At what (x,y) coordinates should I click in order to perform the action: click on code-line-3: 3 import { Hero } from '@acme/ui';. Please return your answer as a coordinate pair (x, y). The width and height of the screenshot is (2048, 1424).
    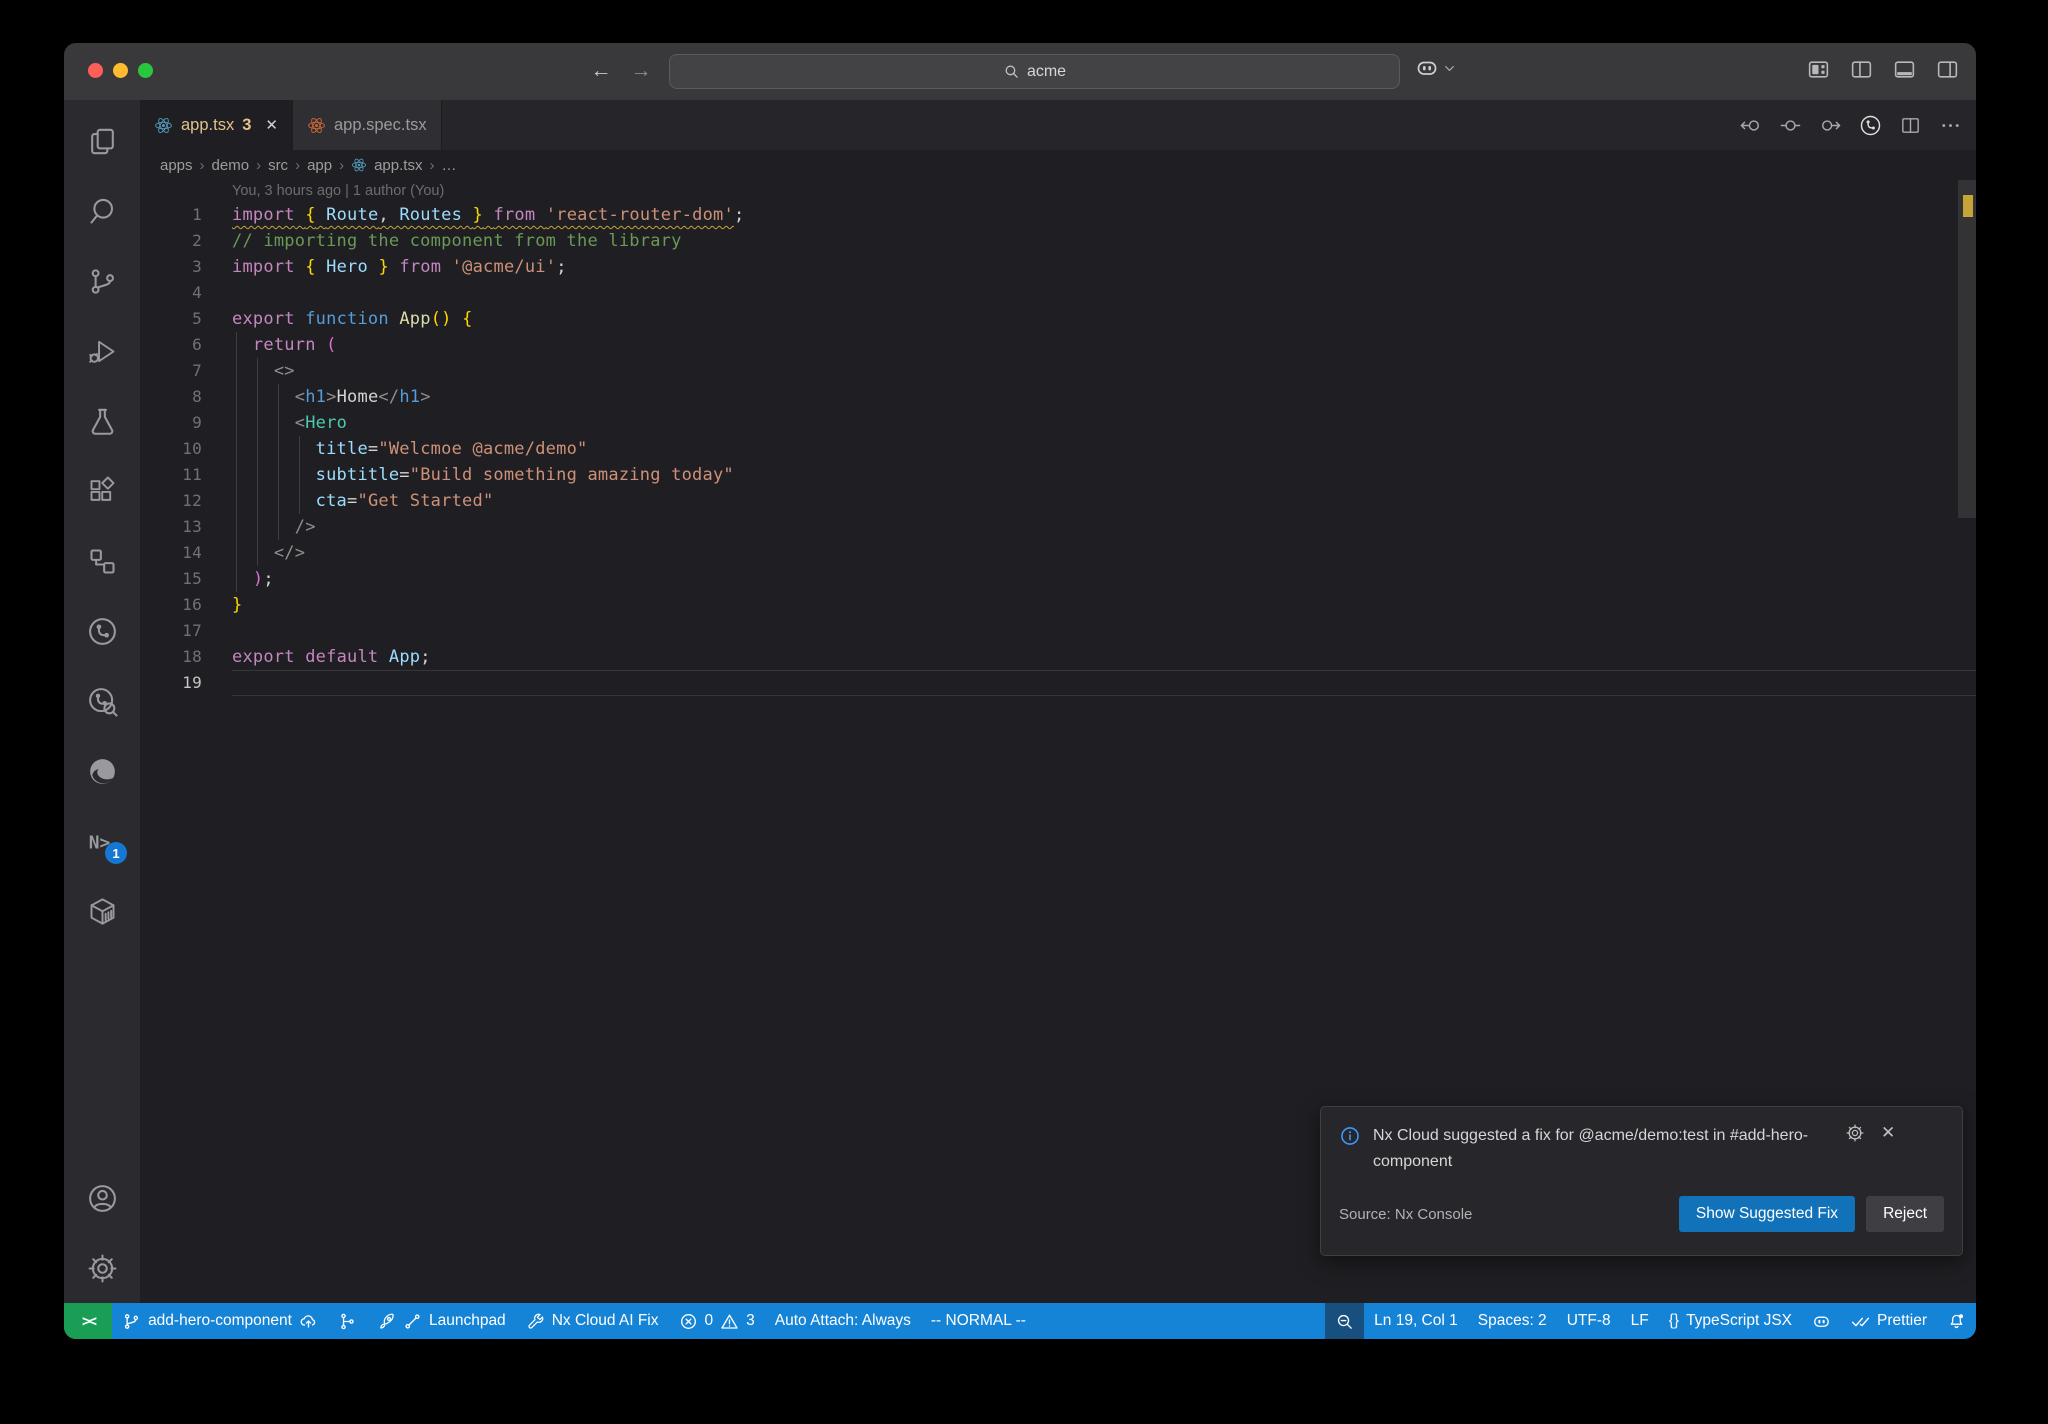
    Looking at the image, I should click on (1058, 267).